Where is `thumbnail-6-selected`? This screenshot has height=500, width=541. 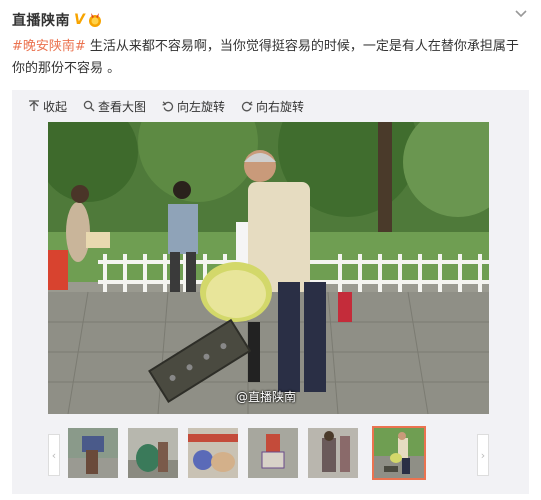 thumbnail-6-selected is located at coordinates (399, 453).